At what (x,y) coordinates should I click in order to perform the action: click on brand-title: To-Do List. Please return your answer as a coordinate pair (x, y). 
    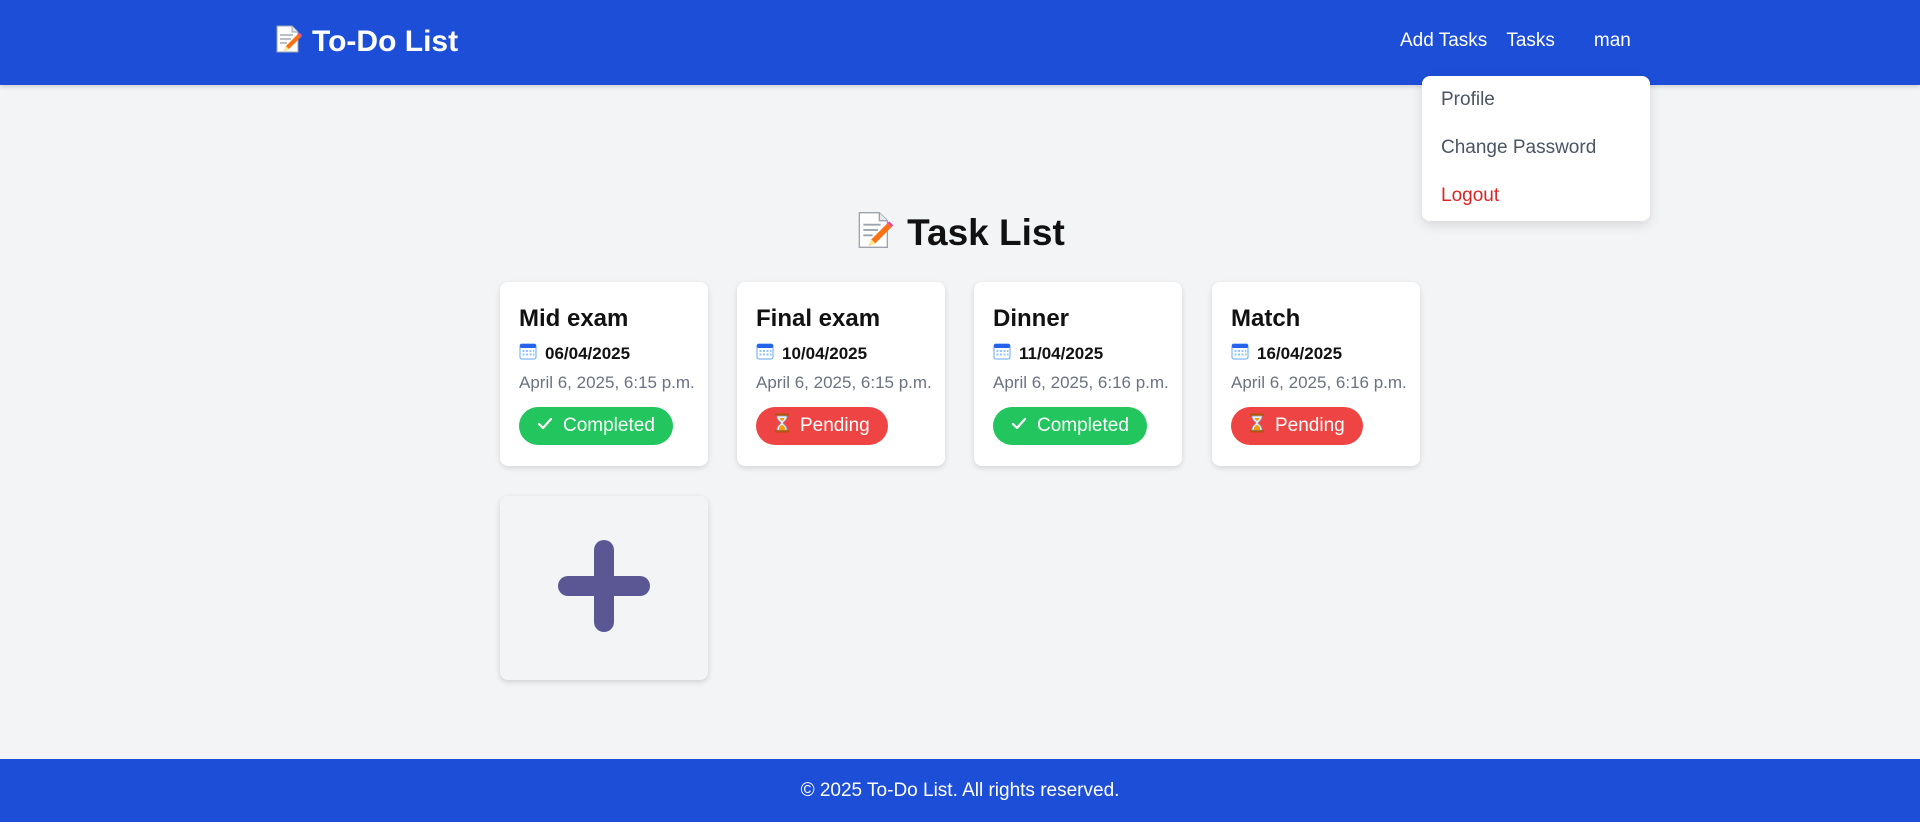
    Looking at the image, I should click on (385, 41).